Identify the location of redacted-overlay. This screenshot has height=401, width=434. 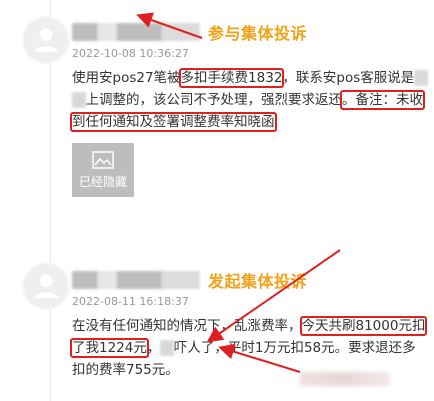
(345, 379).